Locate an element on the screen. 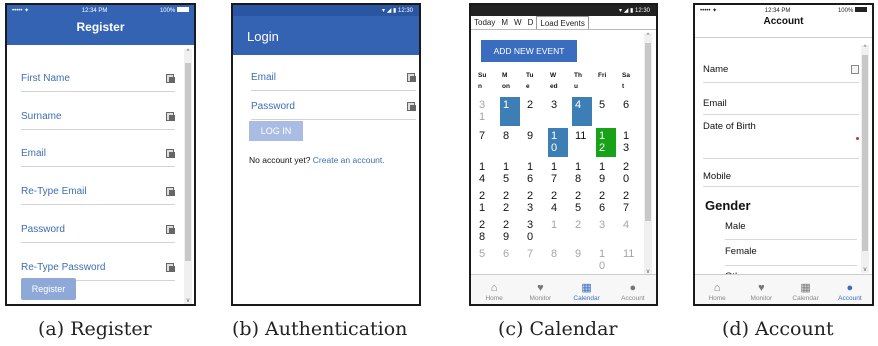 This screenshot has width=878, height=346. tab-w: W is located at coordinates (518, 22).